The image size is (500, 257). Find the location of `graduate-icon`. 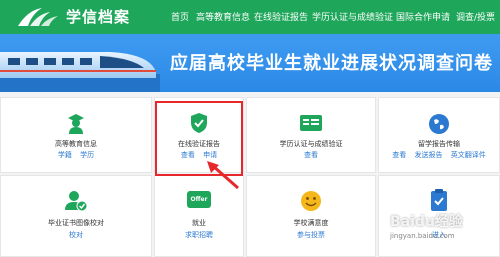

graduate-icon is located at coordinates (76, 124).